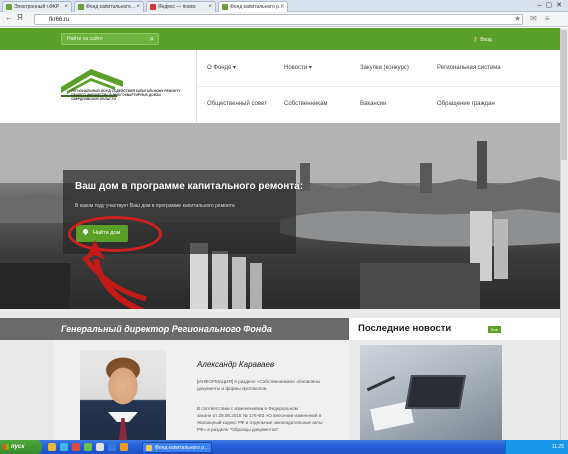 The width and height of the screenshot is (568, 454). Describe the element at coordinates (85, 39) in the screenshot. I see `search-placeholder: Найти на сайте` at that location.